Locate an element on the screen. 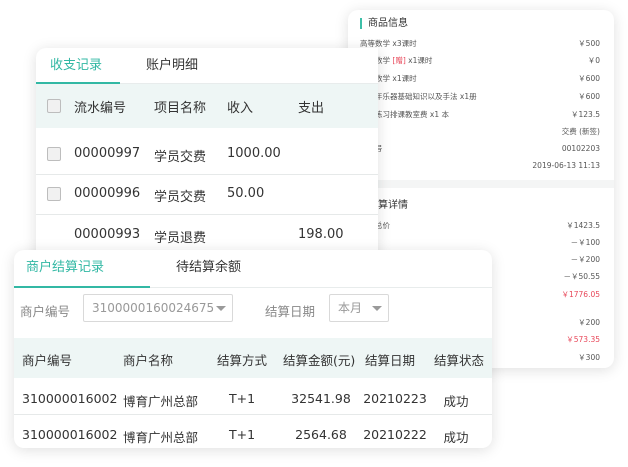 This screenshot has width=628, height=467. merchant-id-value: 3100000160024675 is located at coordinates (153, 308).